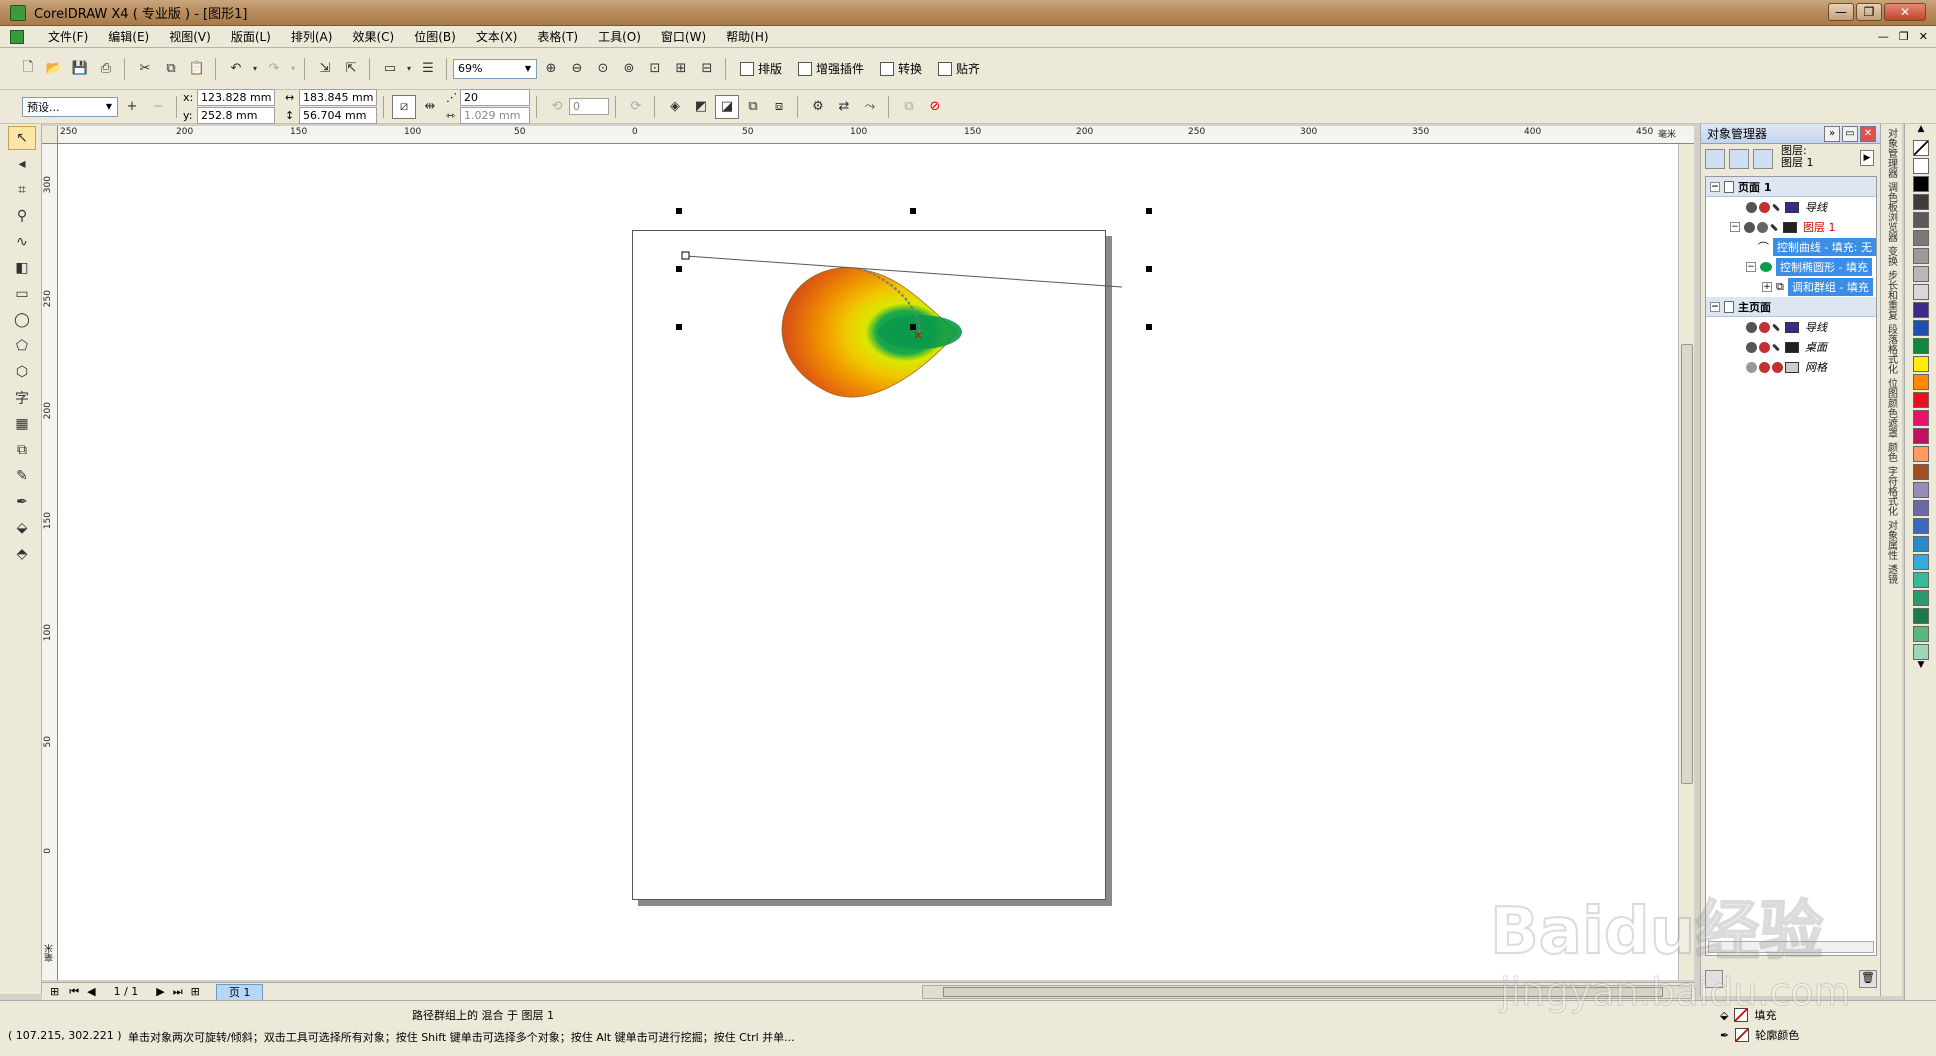  Describe the element at coordinates (80, 69) in the screenshot. I see `save-icon: 💾` at that location.